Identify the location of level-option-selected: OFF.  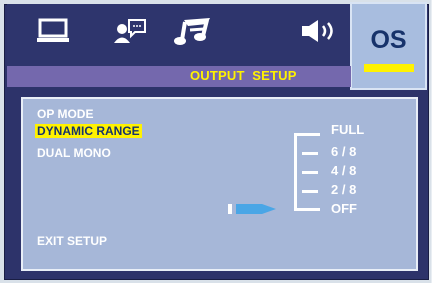
(344, 208).